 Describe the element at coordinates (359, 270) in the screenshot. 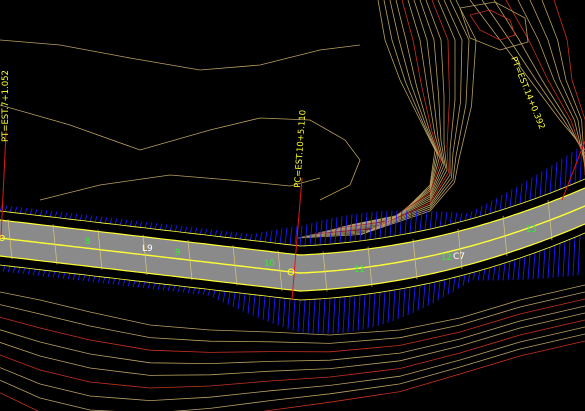

I see `section-tick-label: 11` at that location.